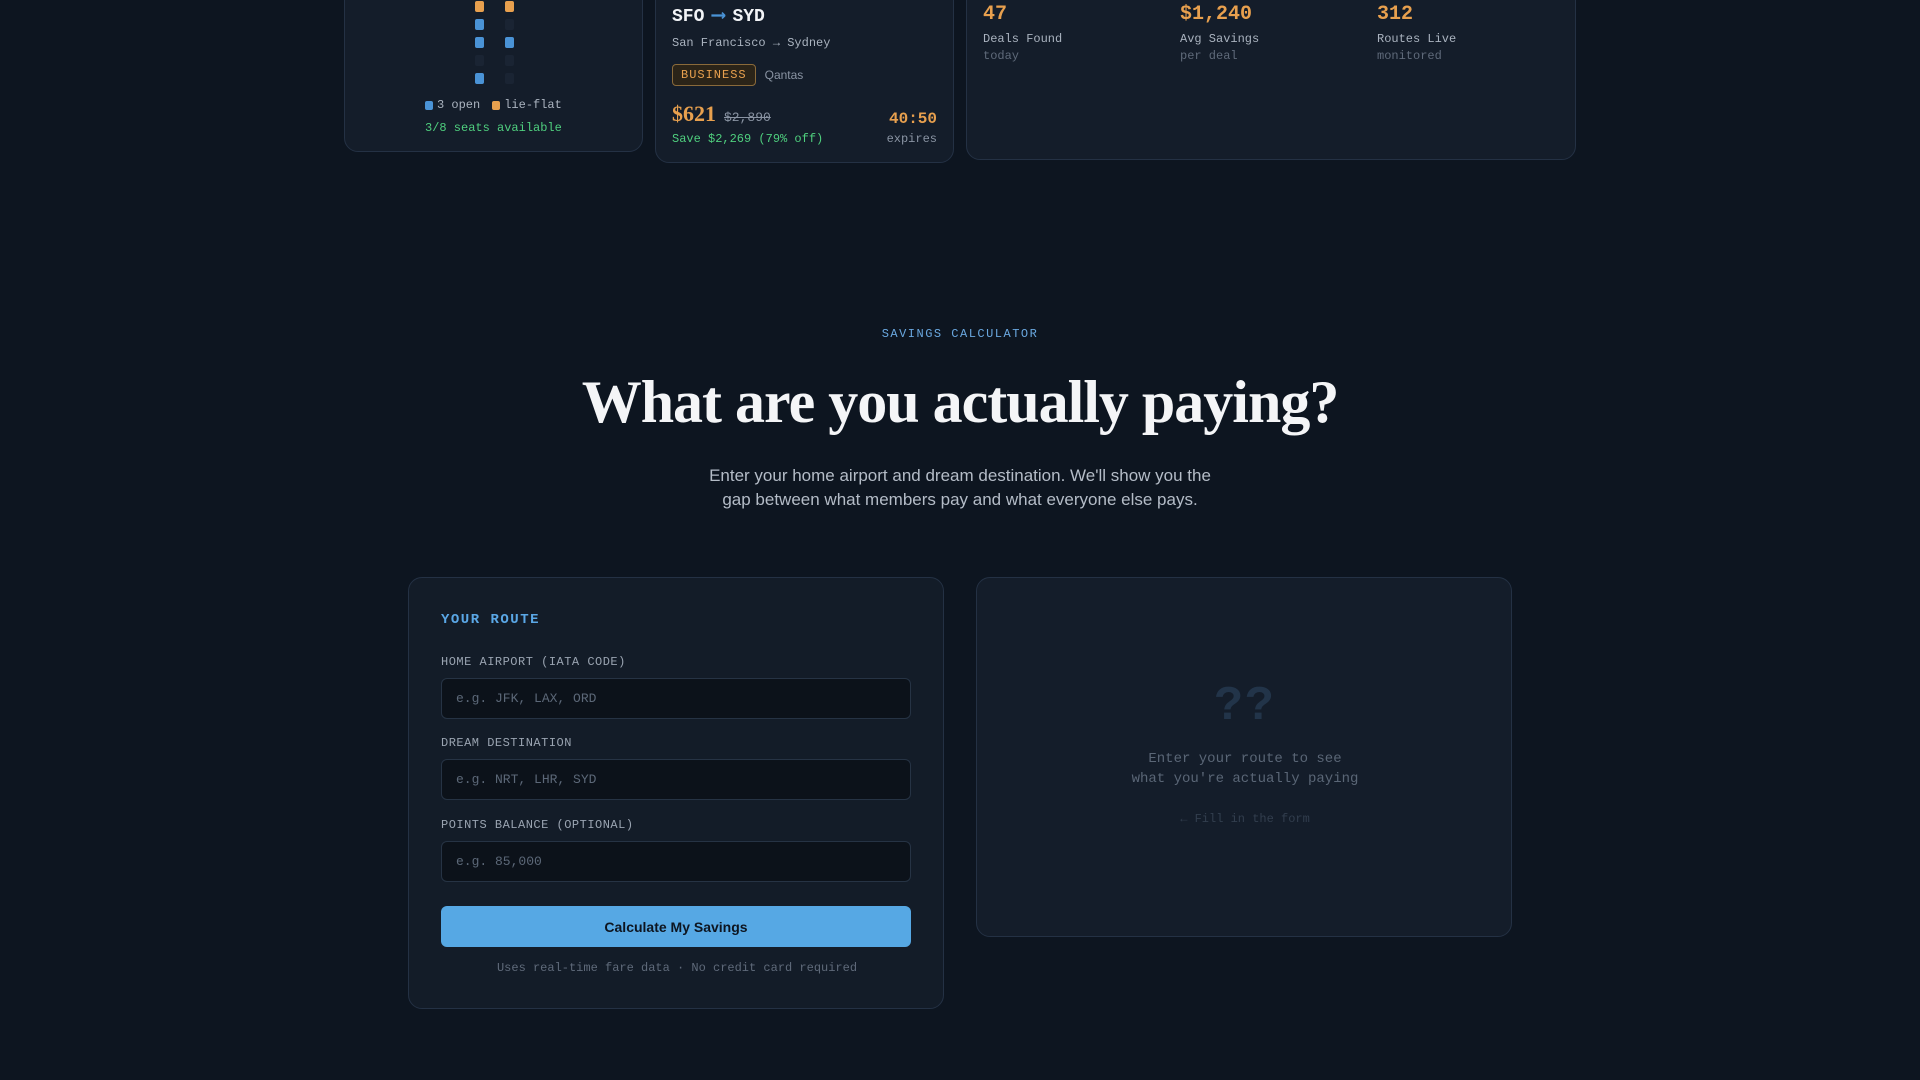  What do you see at coordinates (747, 117) in the screenshot?
I see `original-price: $2,890` at bounding box center [747, 117].